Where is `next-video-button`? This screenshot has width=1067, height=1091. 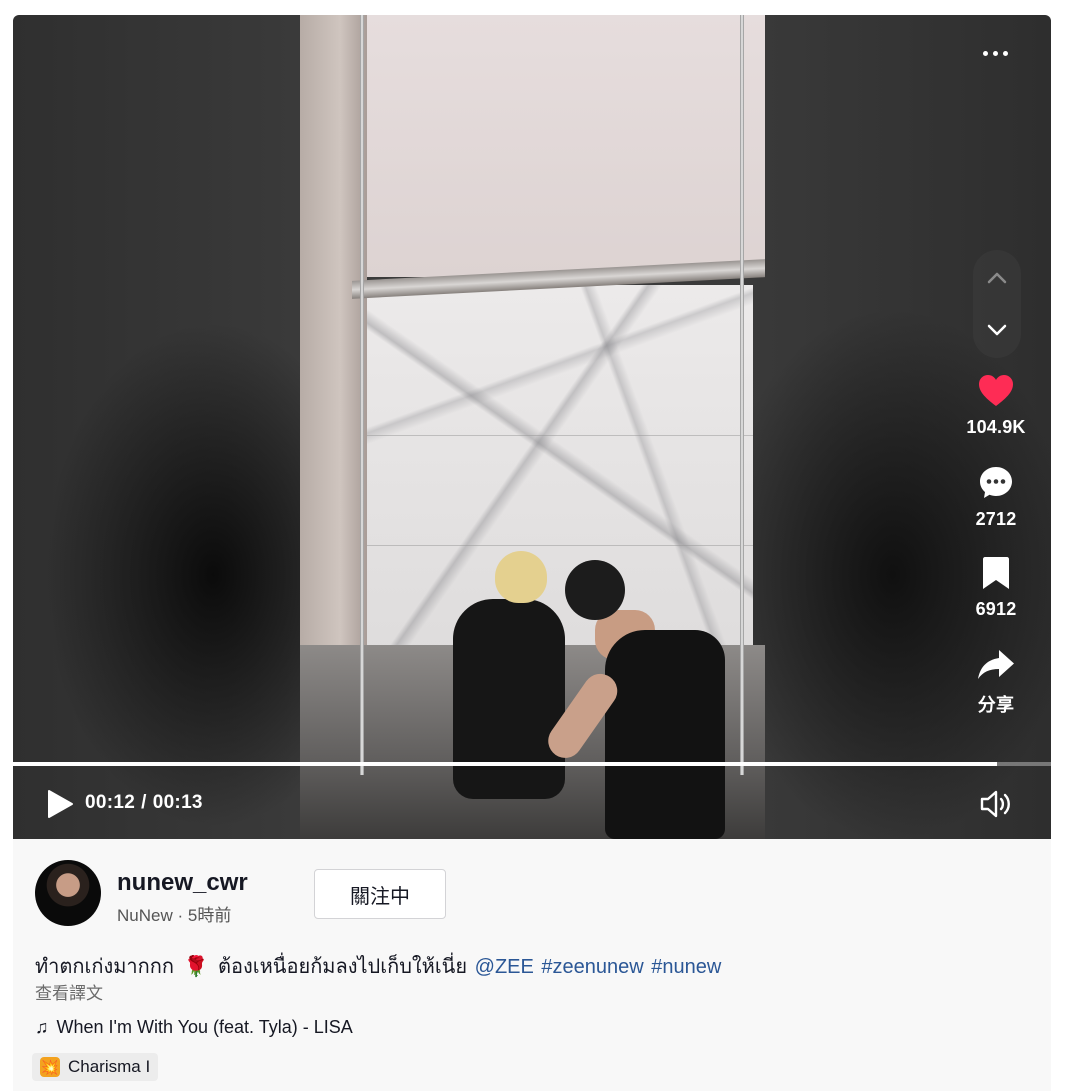
next-video-button is located at coordinates (997, 330).